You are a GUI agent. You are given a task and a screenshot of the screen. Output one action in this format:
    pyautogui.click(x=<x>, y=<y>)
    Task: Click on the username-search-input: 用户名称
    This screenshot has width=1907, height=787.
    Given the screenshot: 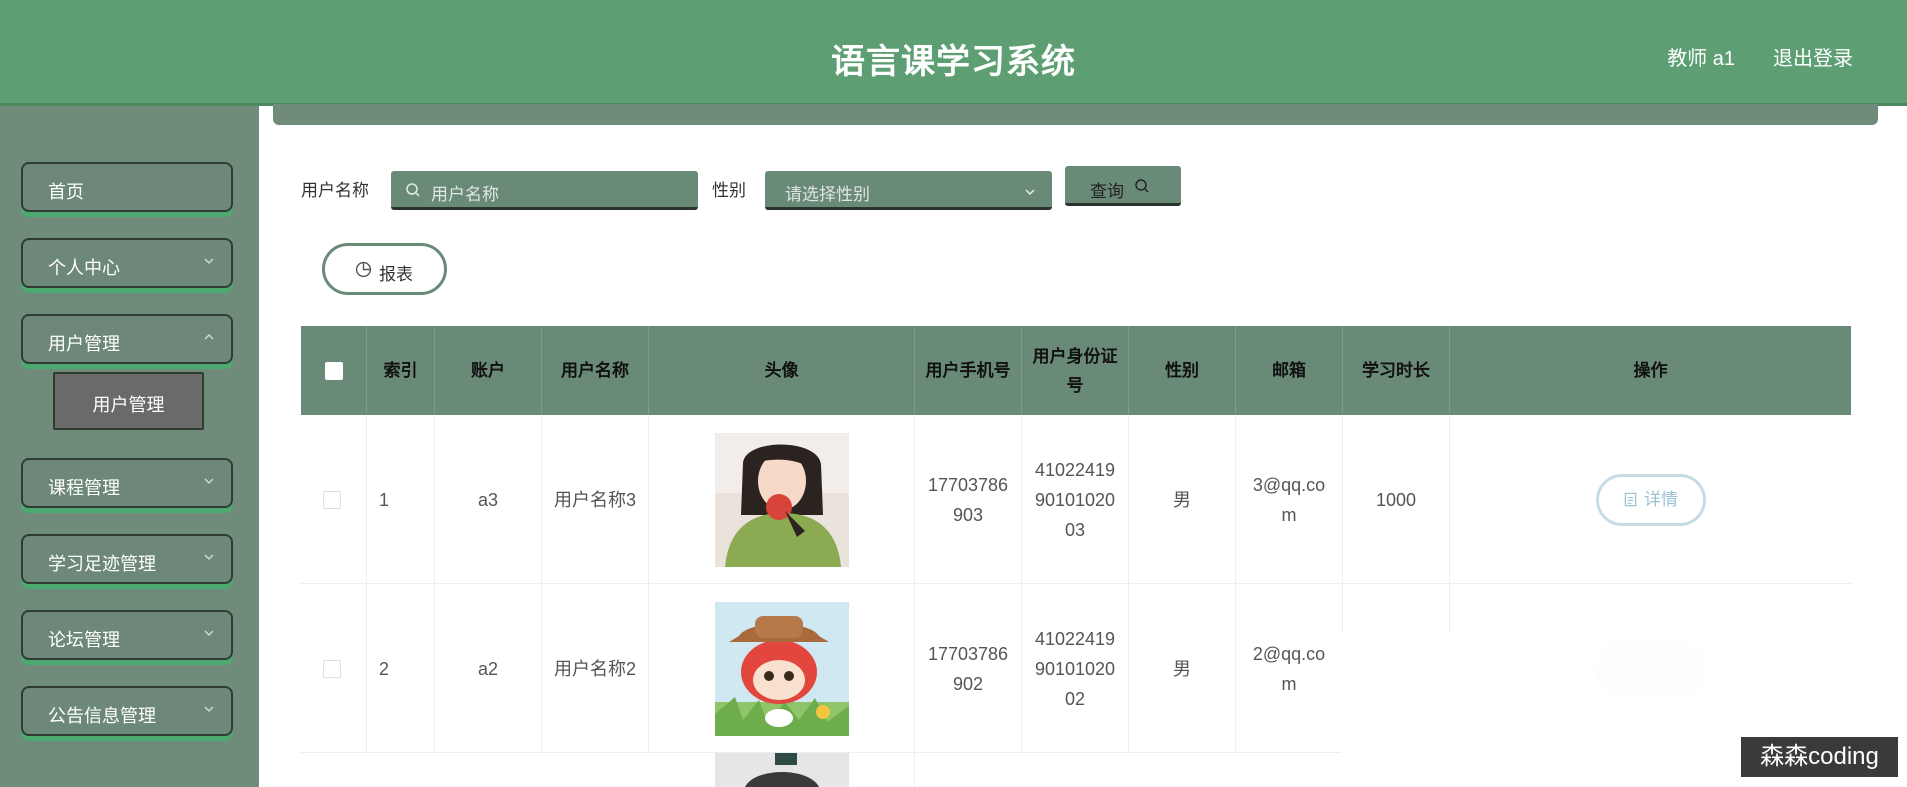 What is the action you would take?
    pyautogui.click(x=544, y=190)
    